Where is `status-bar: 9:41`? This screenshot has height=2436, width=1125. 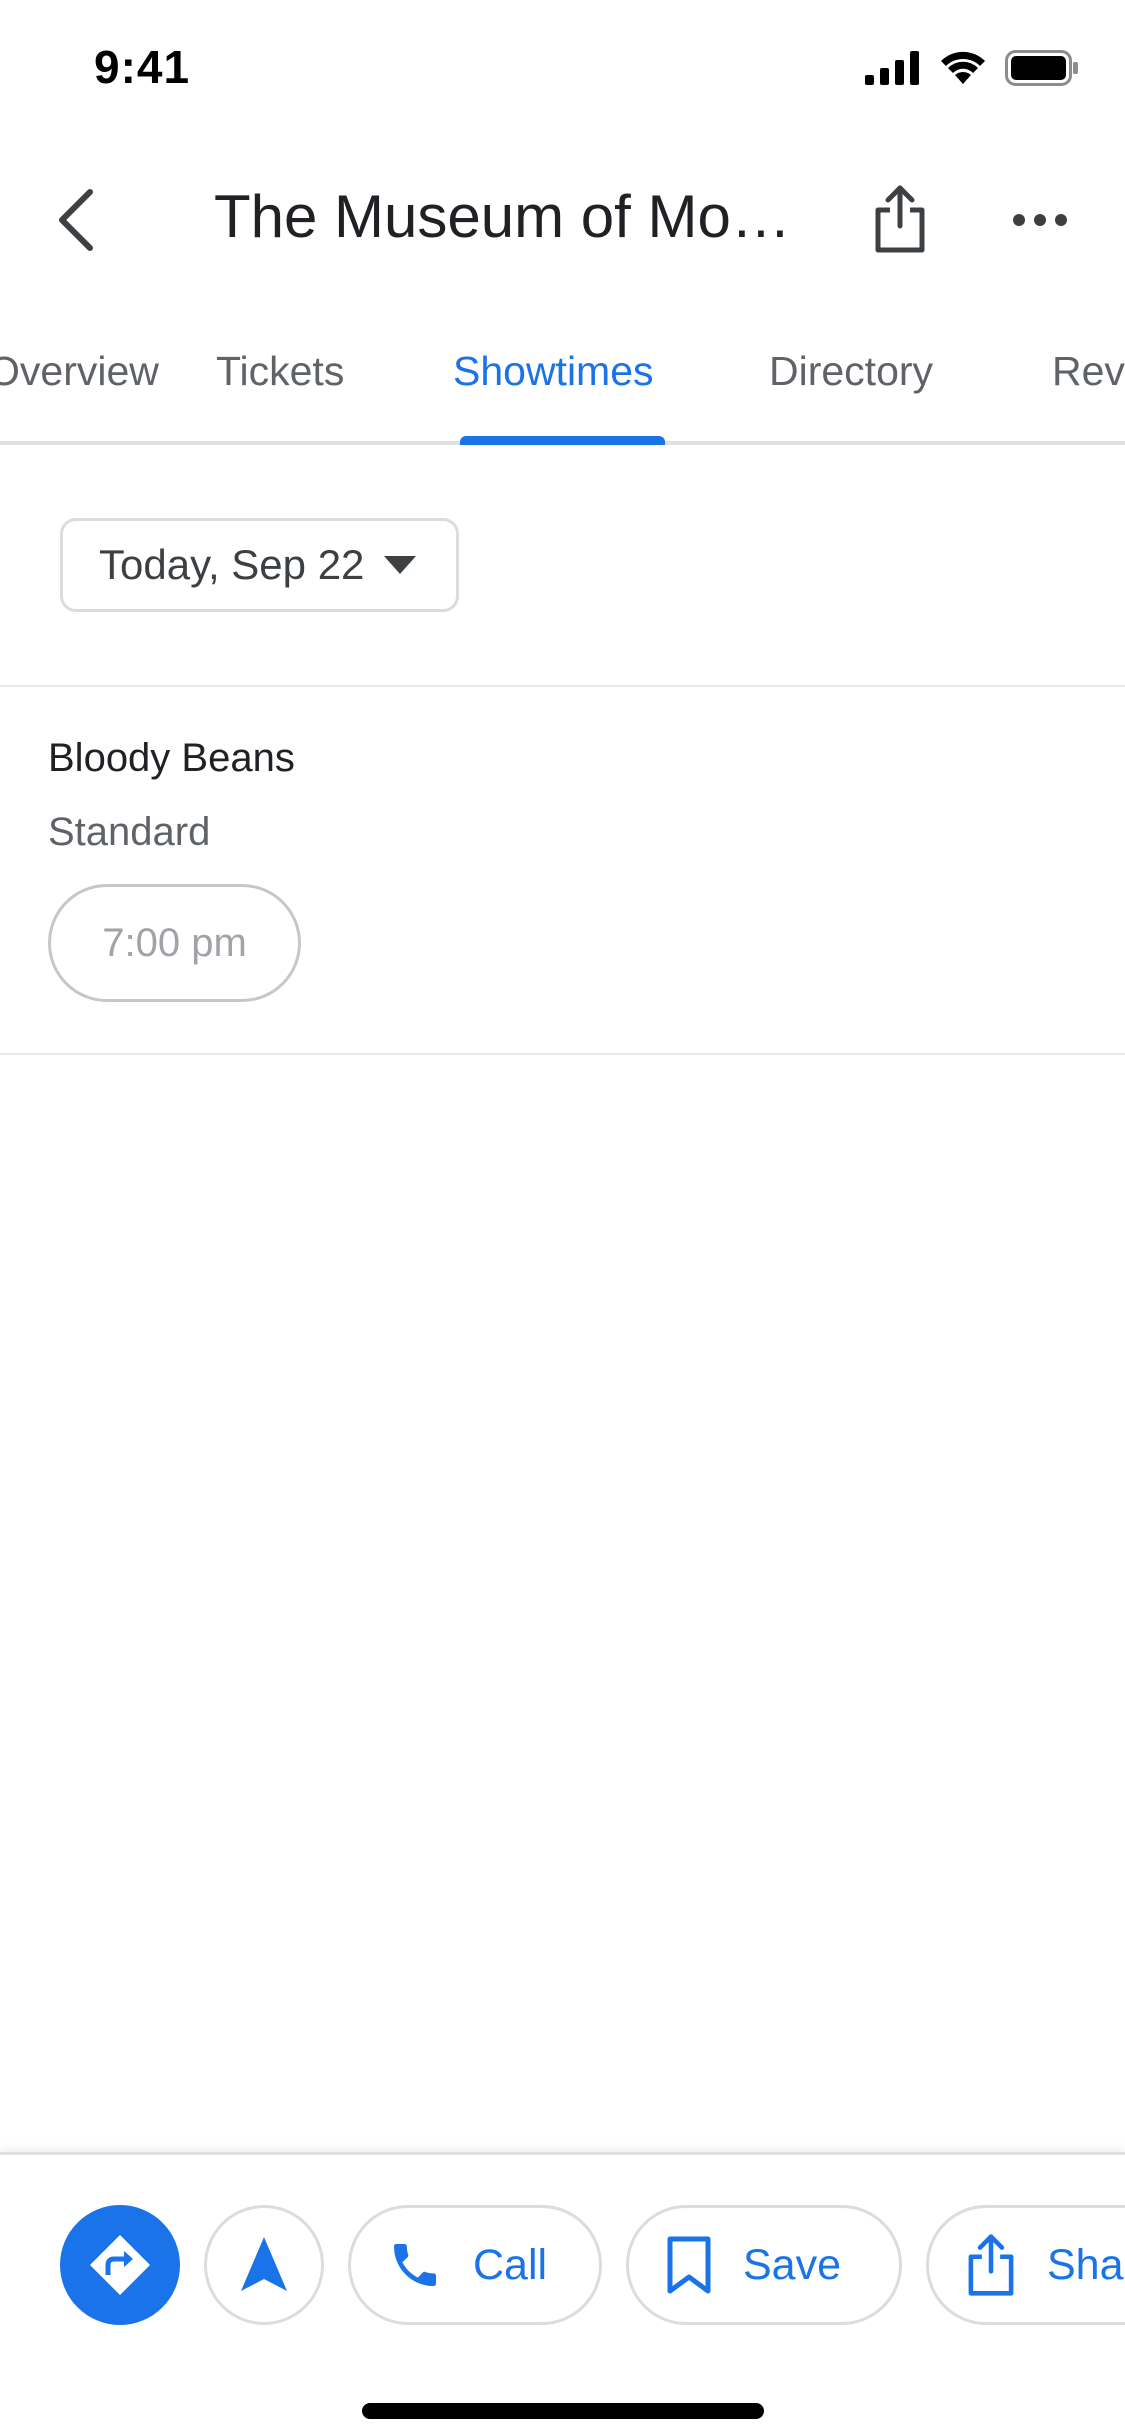 status-bar: 9:41 is located at coordinates (562, 70).